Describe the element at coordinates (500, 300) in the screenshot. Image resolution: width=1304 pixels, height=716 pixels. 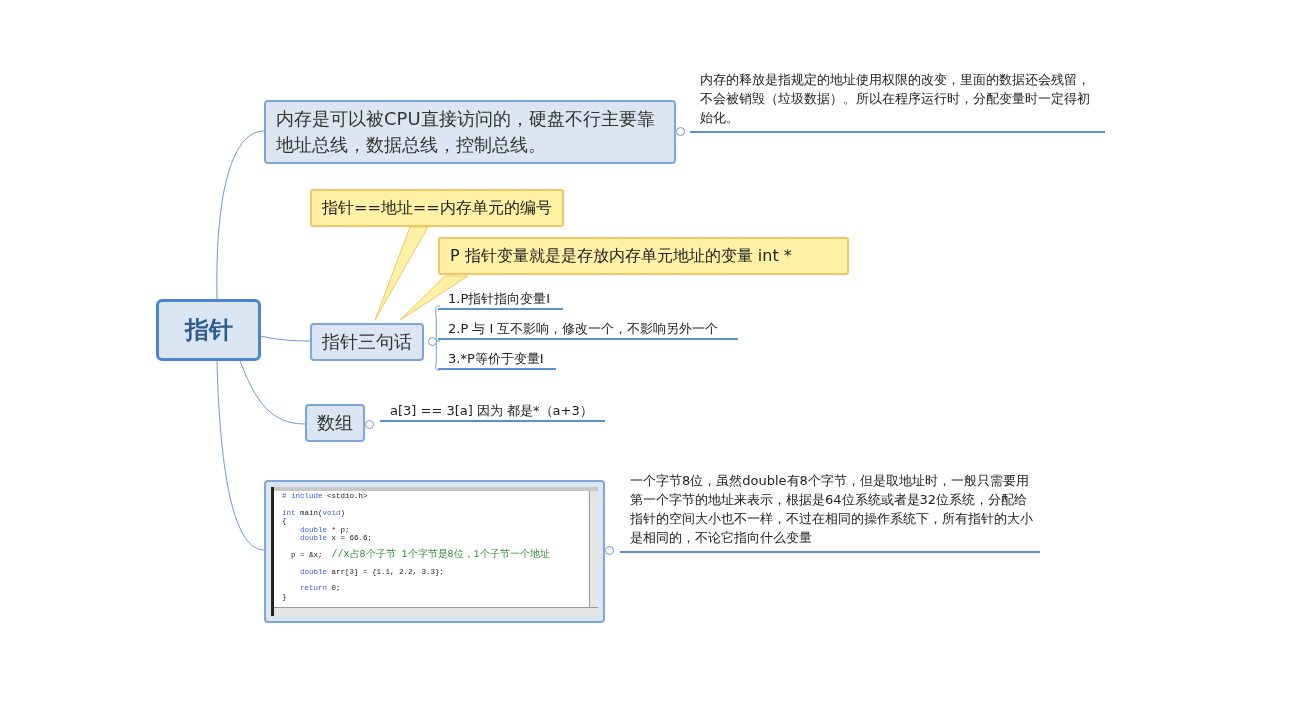
I see `subtopic: 1.P指针指向变量I` at that location.